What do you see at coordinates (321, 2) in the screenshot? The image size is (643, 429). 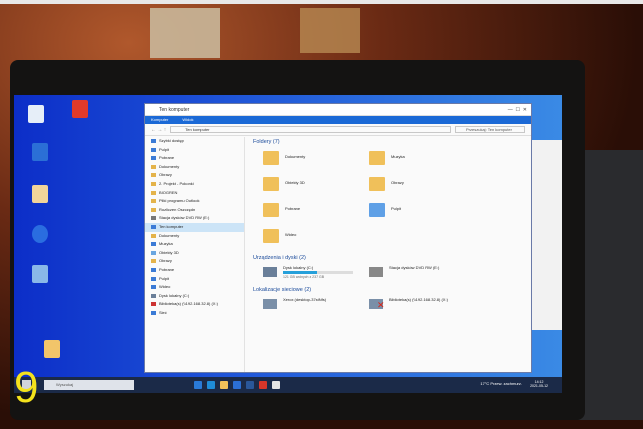 I see `top-strip` at bounding box center [321, 2].